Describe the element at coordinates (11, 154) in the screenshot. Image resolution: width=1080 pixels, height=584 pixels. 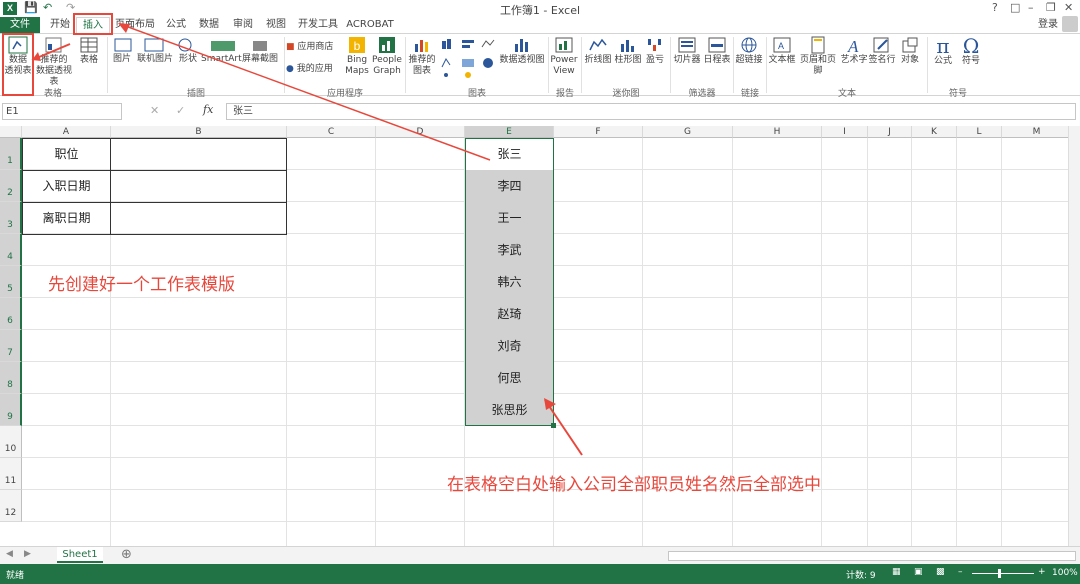
I see `row-header: 1` at that location.